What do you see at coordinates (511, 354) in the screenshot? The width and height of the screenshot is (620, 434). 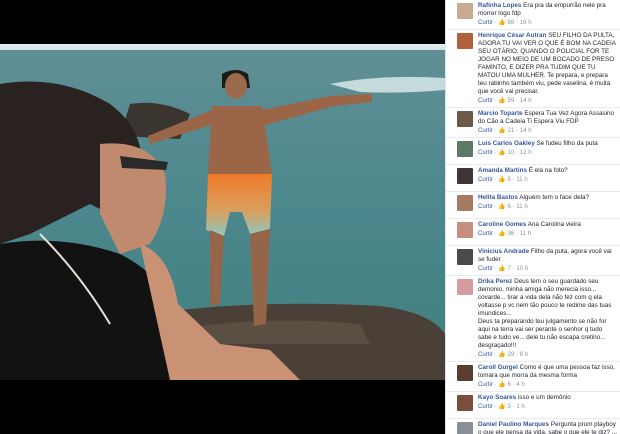 I see `like-count: 29` at bounding box center [511, 354].